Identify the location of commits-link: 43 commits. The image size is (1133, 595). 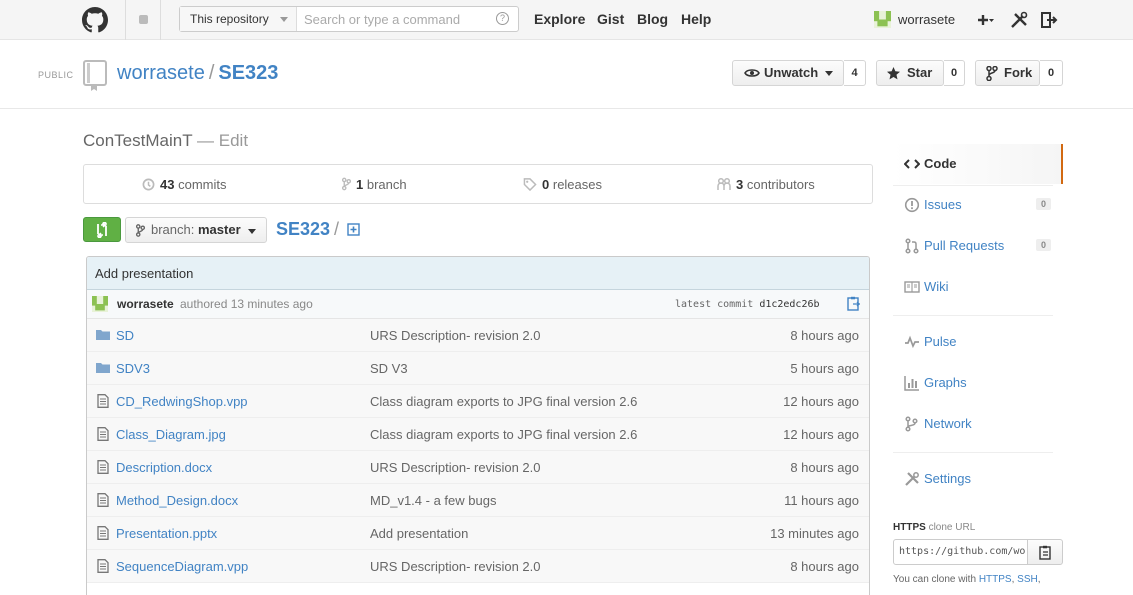
(184, 184).